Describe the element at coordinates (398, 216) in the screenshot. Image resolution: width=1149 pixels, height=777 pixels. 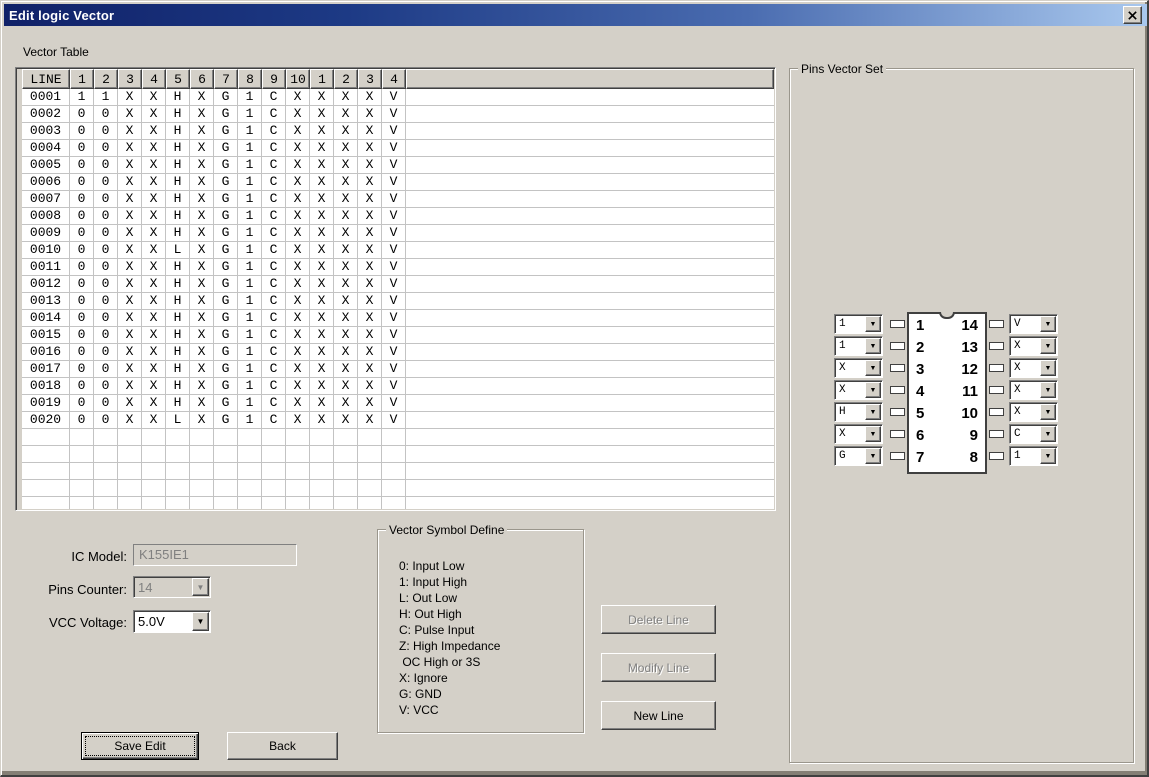
I see `table-row: 0008 0 0 X X H X G 1 C X X X X V` at that location.